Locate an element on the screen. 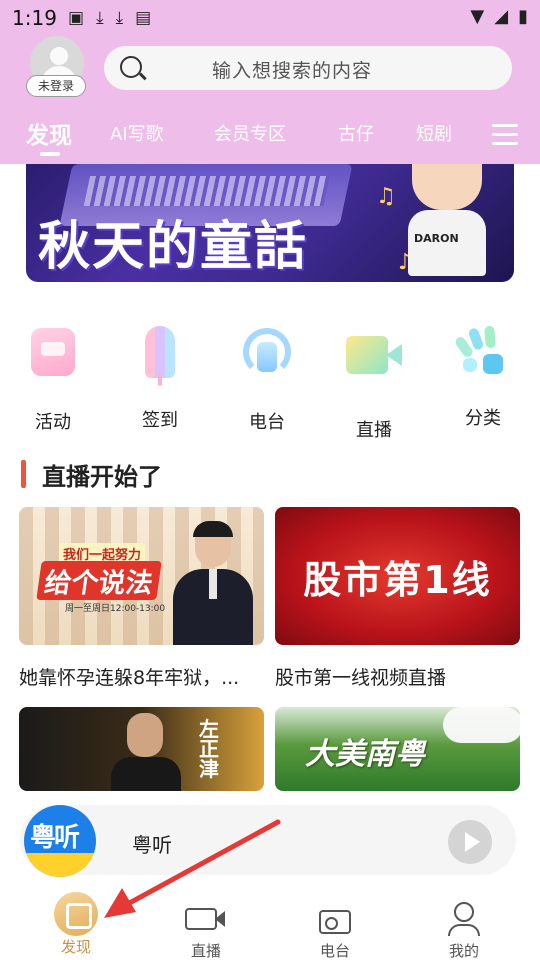 The width and height of the screenshot is (540, 960). thumb-text: 大美南粤 is located at coordinates (365, 754).